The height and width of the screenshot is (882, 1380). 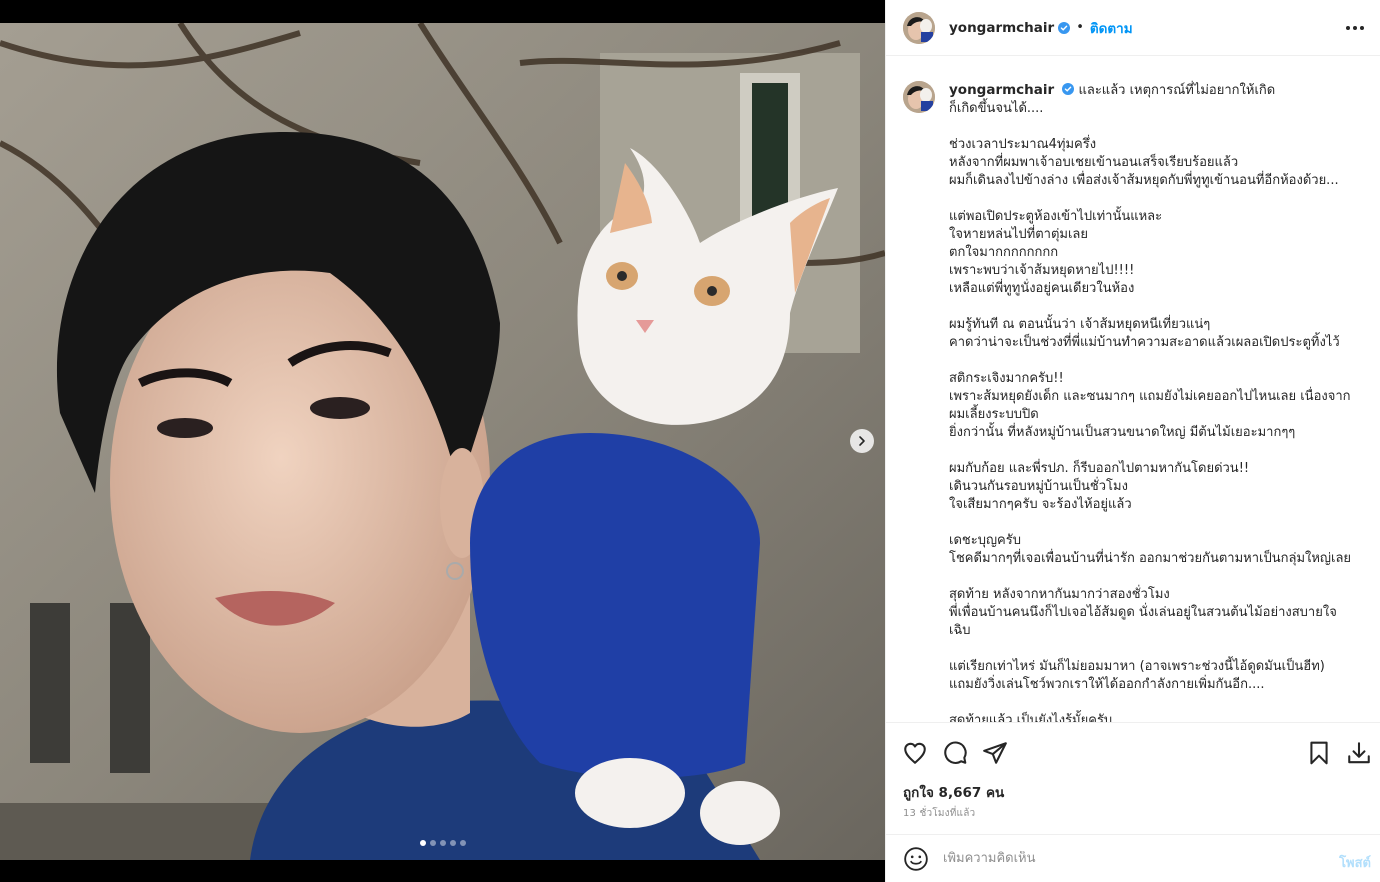 What do you see at coordinates (1355, 28) in the screenshot?
I see `more-options-icon` at bounding box center [1355, 28].